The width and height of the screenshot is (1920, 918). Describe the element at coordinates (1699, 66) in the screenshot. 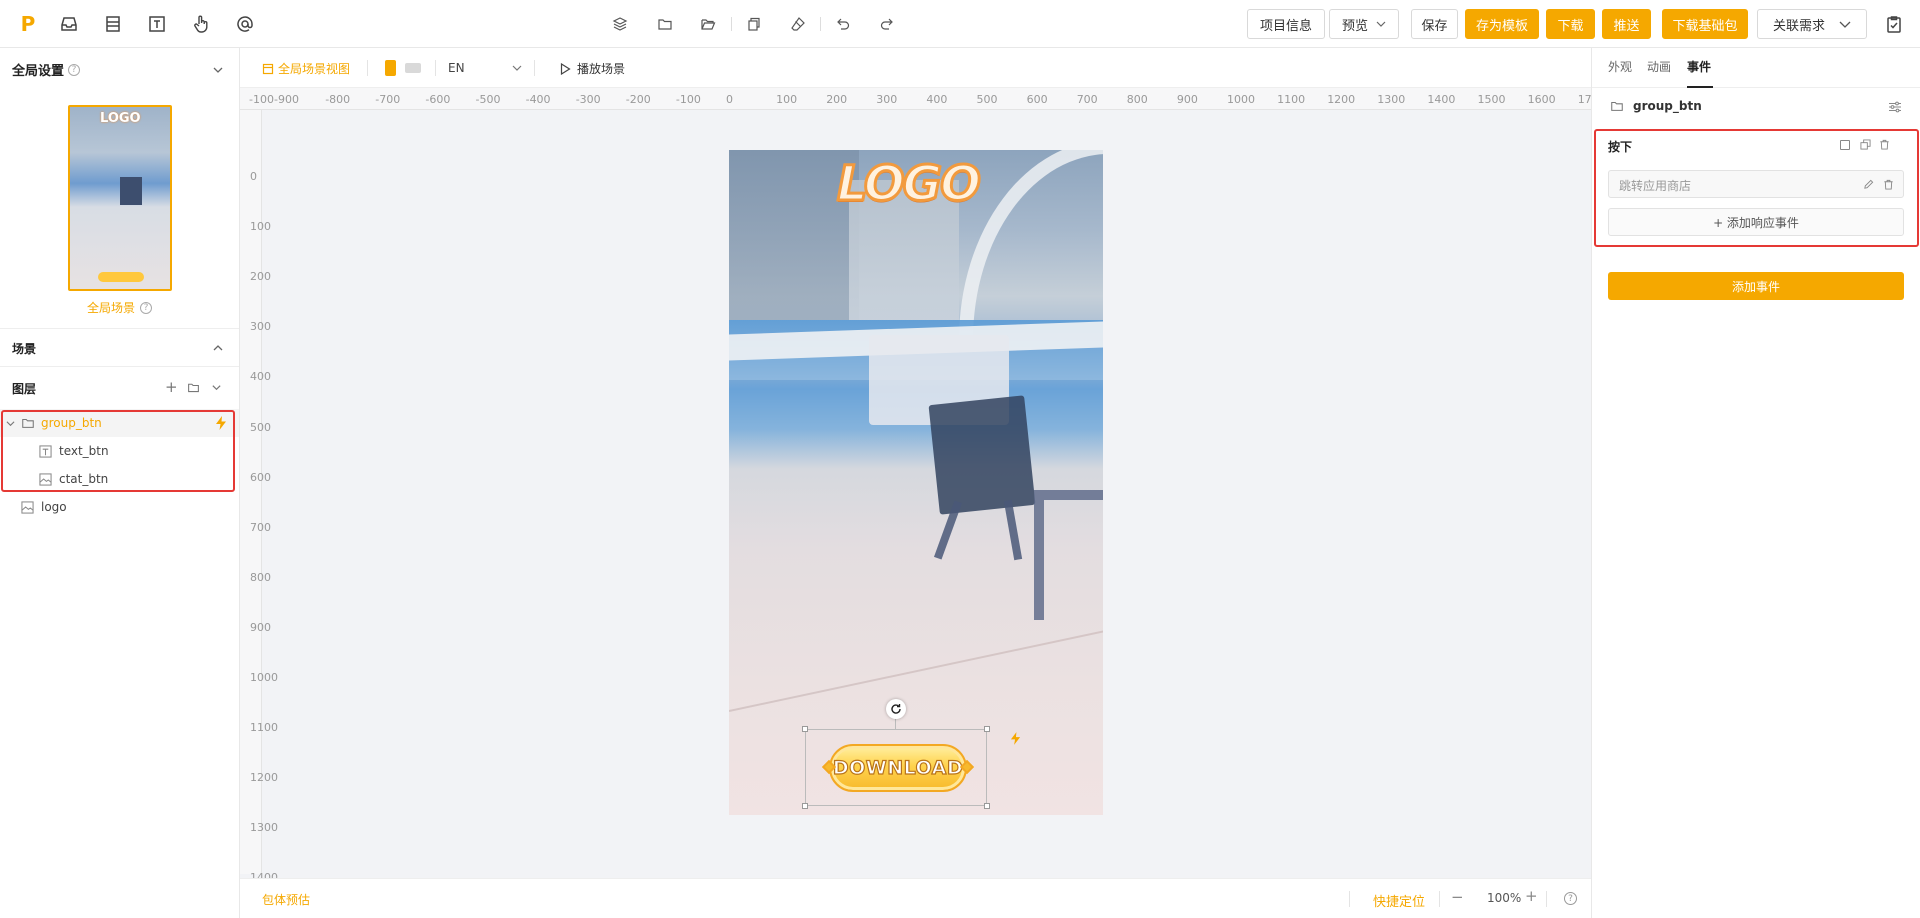

I see `tab-events: 事件` at that location.